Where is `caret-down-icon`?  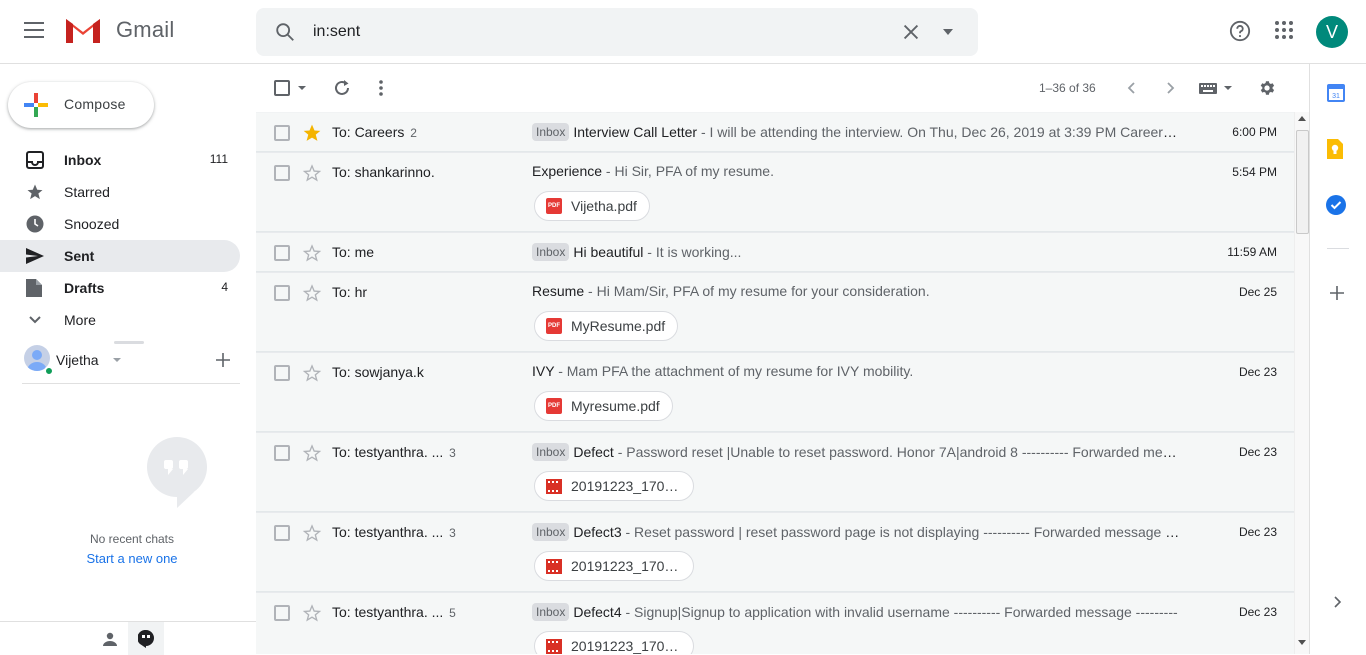
caret-down-icon is located at coordinates (117, 360).